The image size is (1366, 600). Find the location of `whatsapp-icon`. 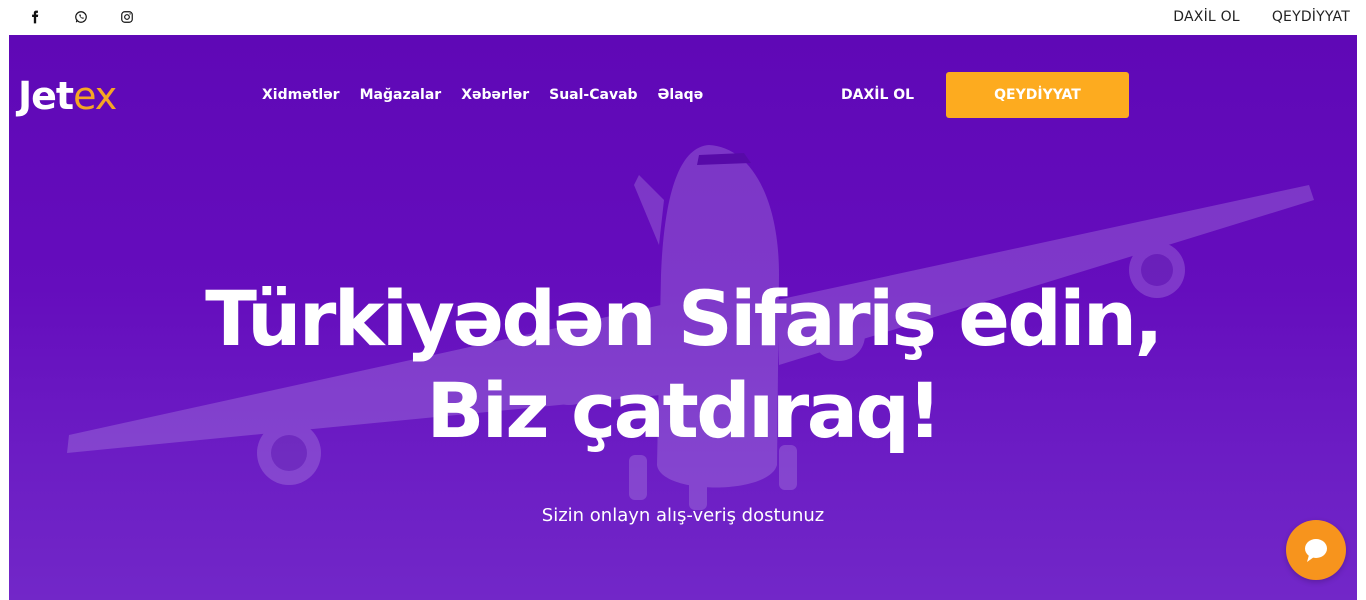

whatsapp-icon is located at coordinates (81, 17).